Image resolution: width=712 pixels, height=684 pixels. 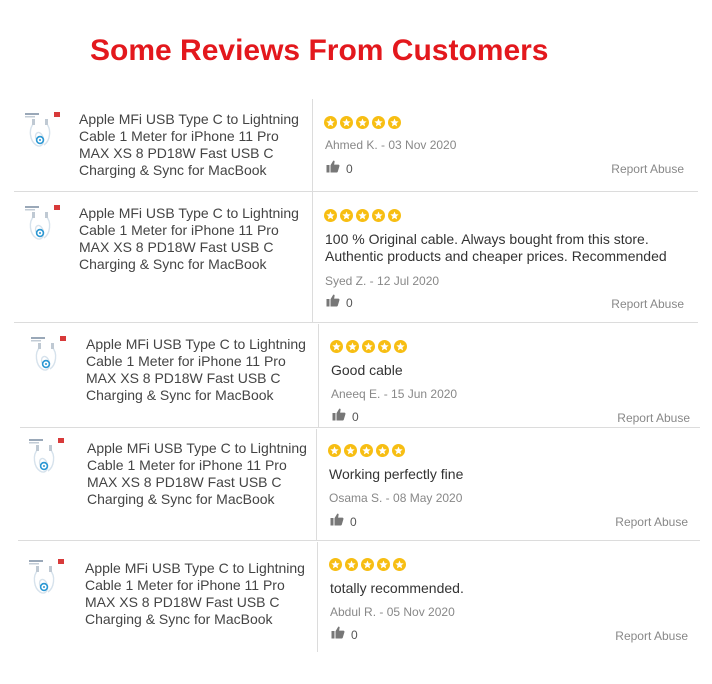 What do you see at coordinates (391, 145) in the screenshot?
I see `review-author-date: Ahmed K. - 03 Nov 2020` at bounding box center [391, 145].